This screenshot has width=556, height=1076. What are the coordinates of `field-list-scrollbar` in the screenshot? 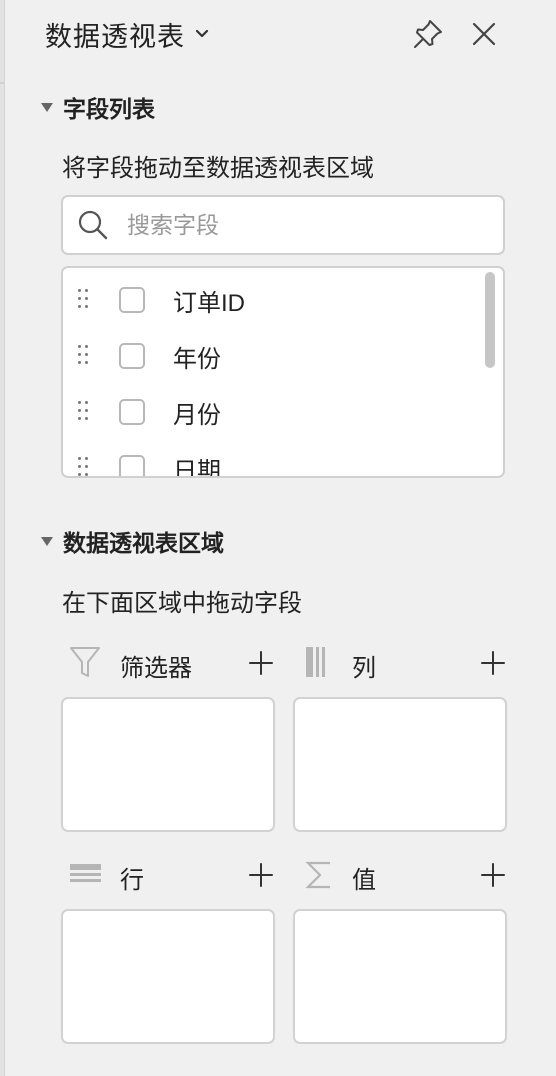 It's located at (490, 320).